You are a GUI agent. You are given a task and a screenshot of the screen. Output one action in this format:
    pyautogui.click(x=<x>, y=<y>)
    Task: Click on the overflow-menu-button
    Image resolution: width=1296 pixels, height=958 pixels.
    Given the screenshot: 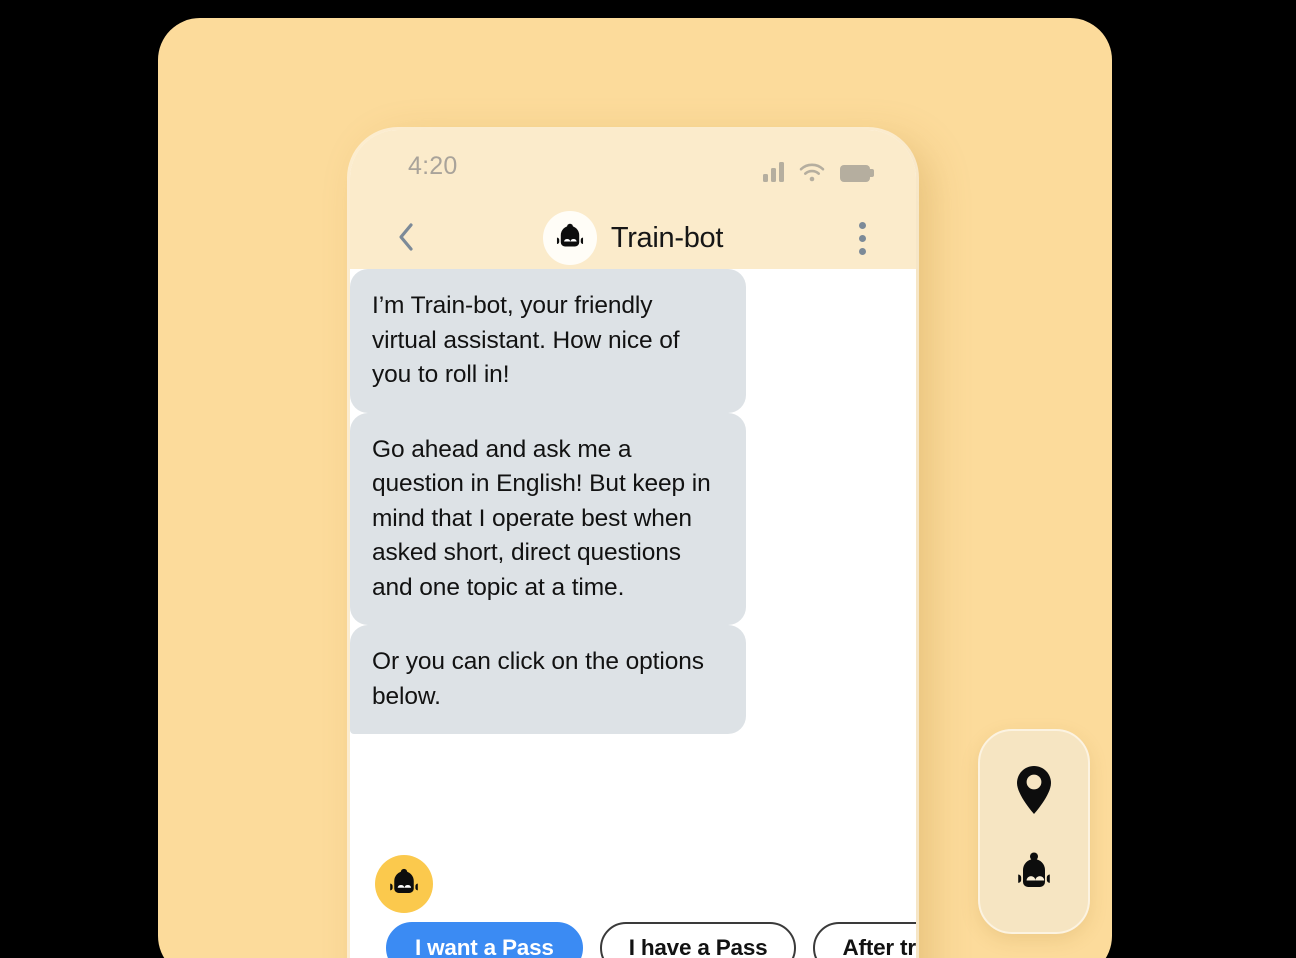 What is the action you would take?
    pyautogui.click(x=862, y=238)
    